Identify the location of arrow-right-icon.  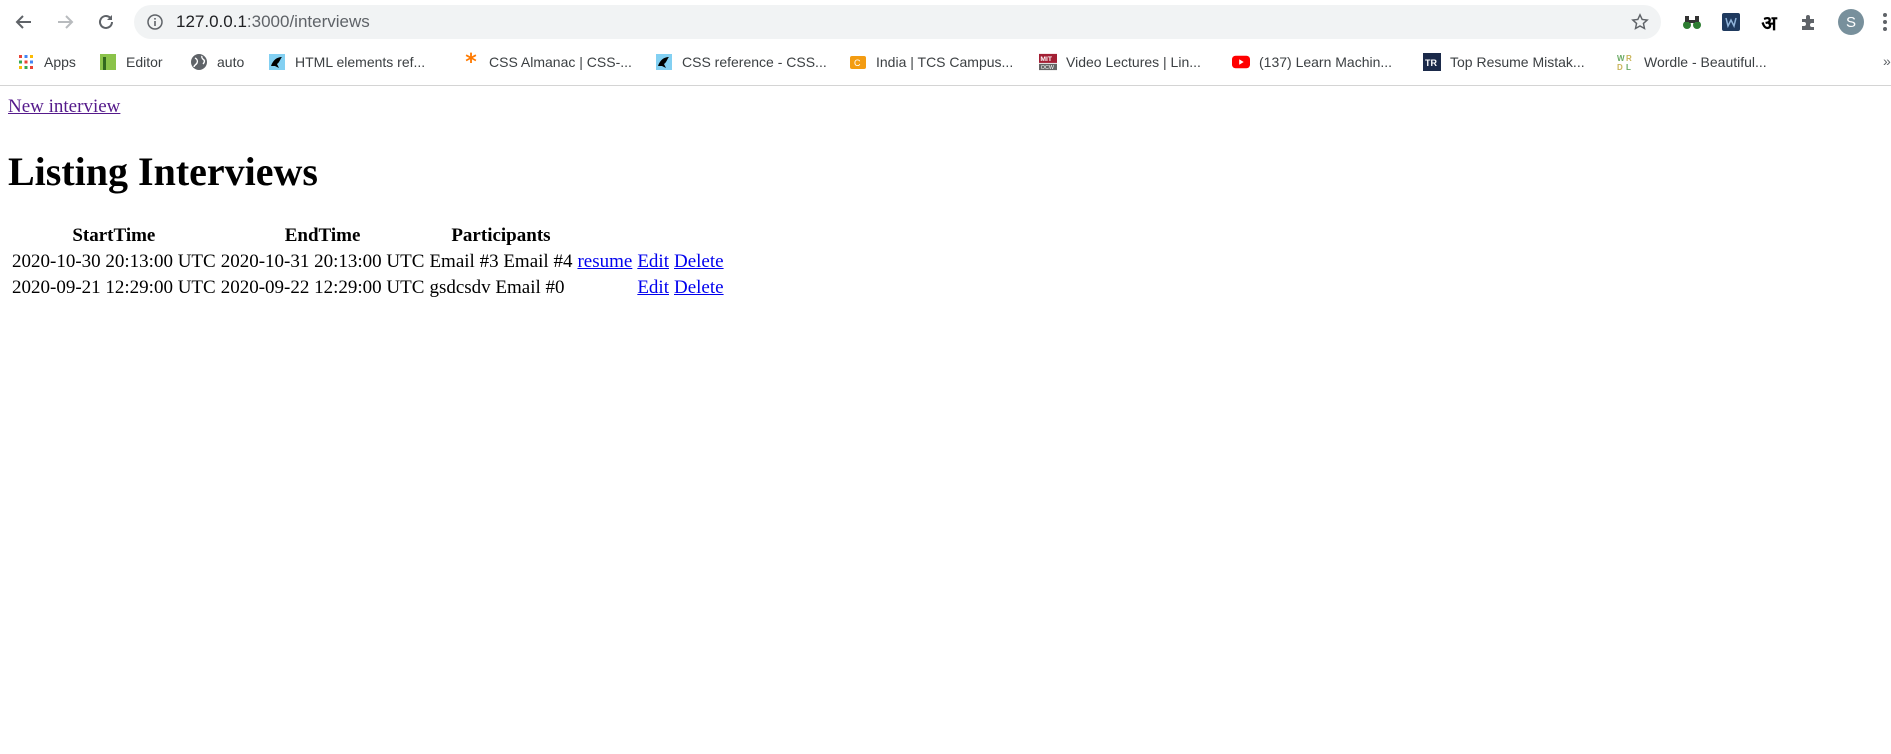
(66, 22).